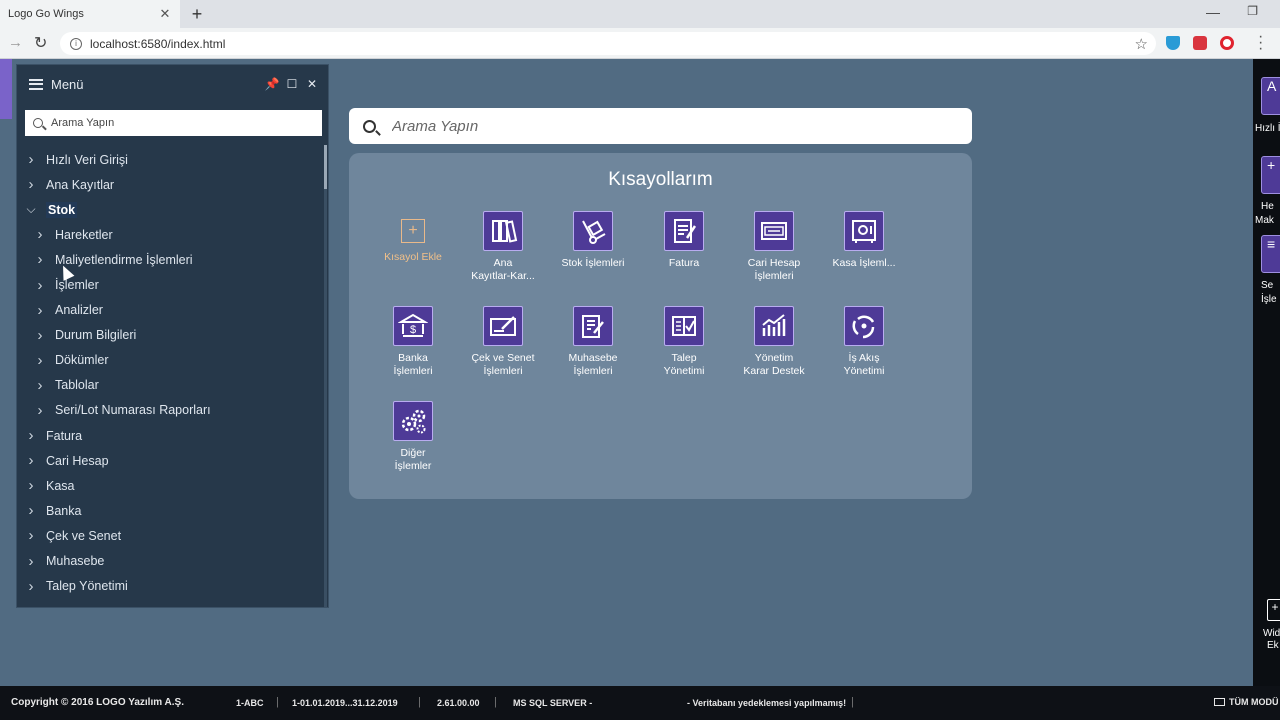 Image resolution: width=1280 pixels, height=720 pixels. Describe the element at coordinates (325, 167) in the screenshot. I see `menu-scrollbar-thumb` at that location.